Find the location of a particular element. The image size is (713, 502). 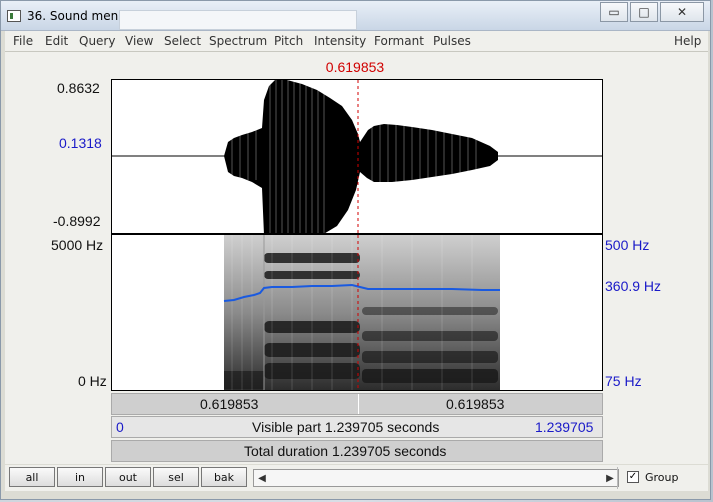

zoom-in-button: in is located at coordinates (80, 477).